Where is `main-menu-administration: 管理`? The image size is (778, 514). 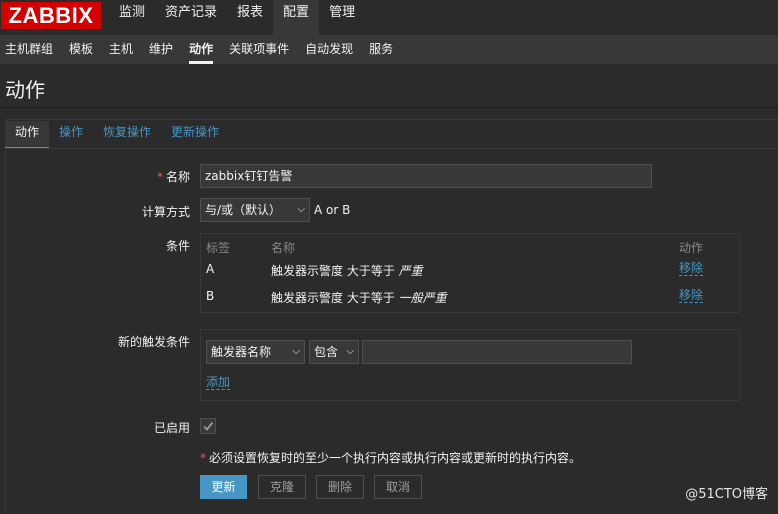
main-menu-administration: 管理 is located at coordinates (342, 17).